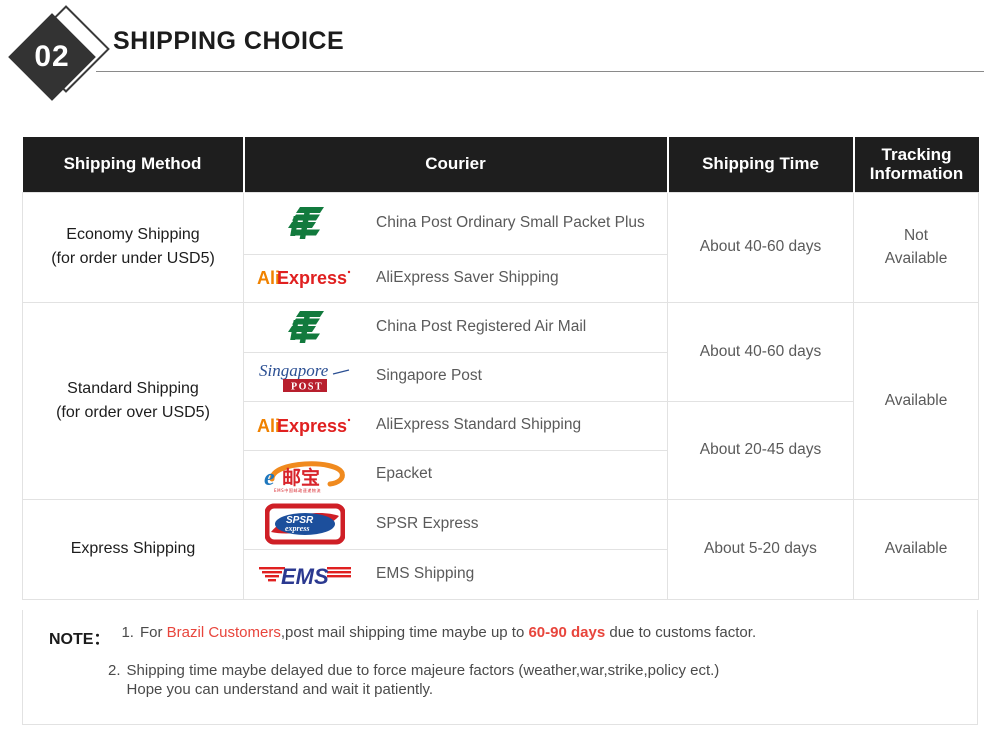 The height and width of the screenshot is (748, 1000). What do you see at coordinates (760, 450) in the screenshot?
I see `time-cell-standard-b: About 20-45 days` at bounding box center [760, 450].